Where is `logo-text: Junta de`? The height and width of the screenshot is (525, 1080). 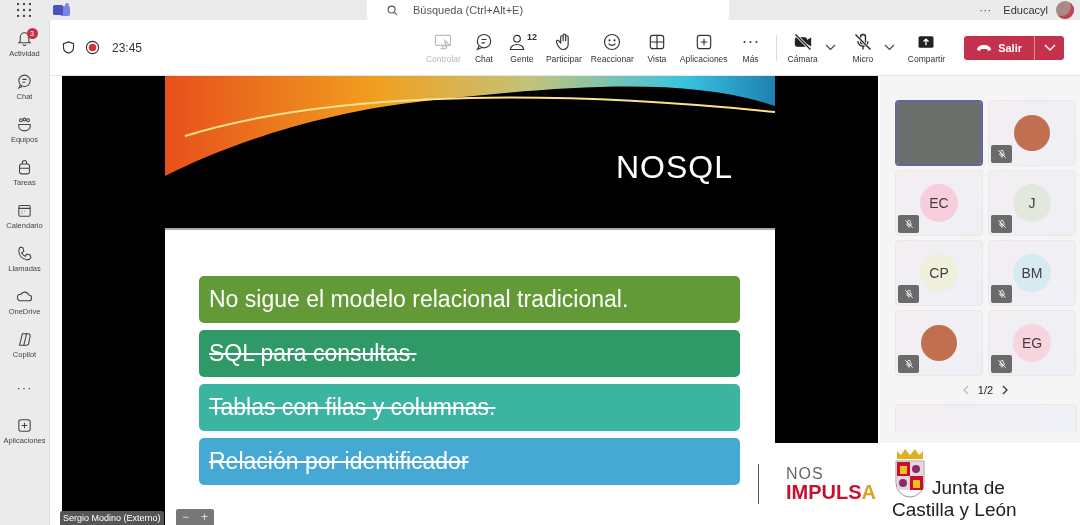 logo-text: Junta de is located at coordinates (969, 488).